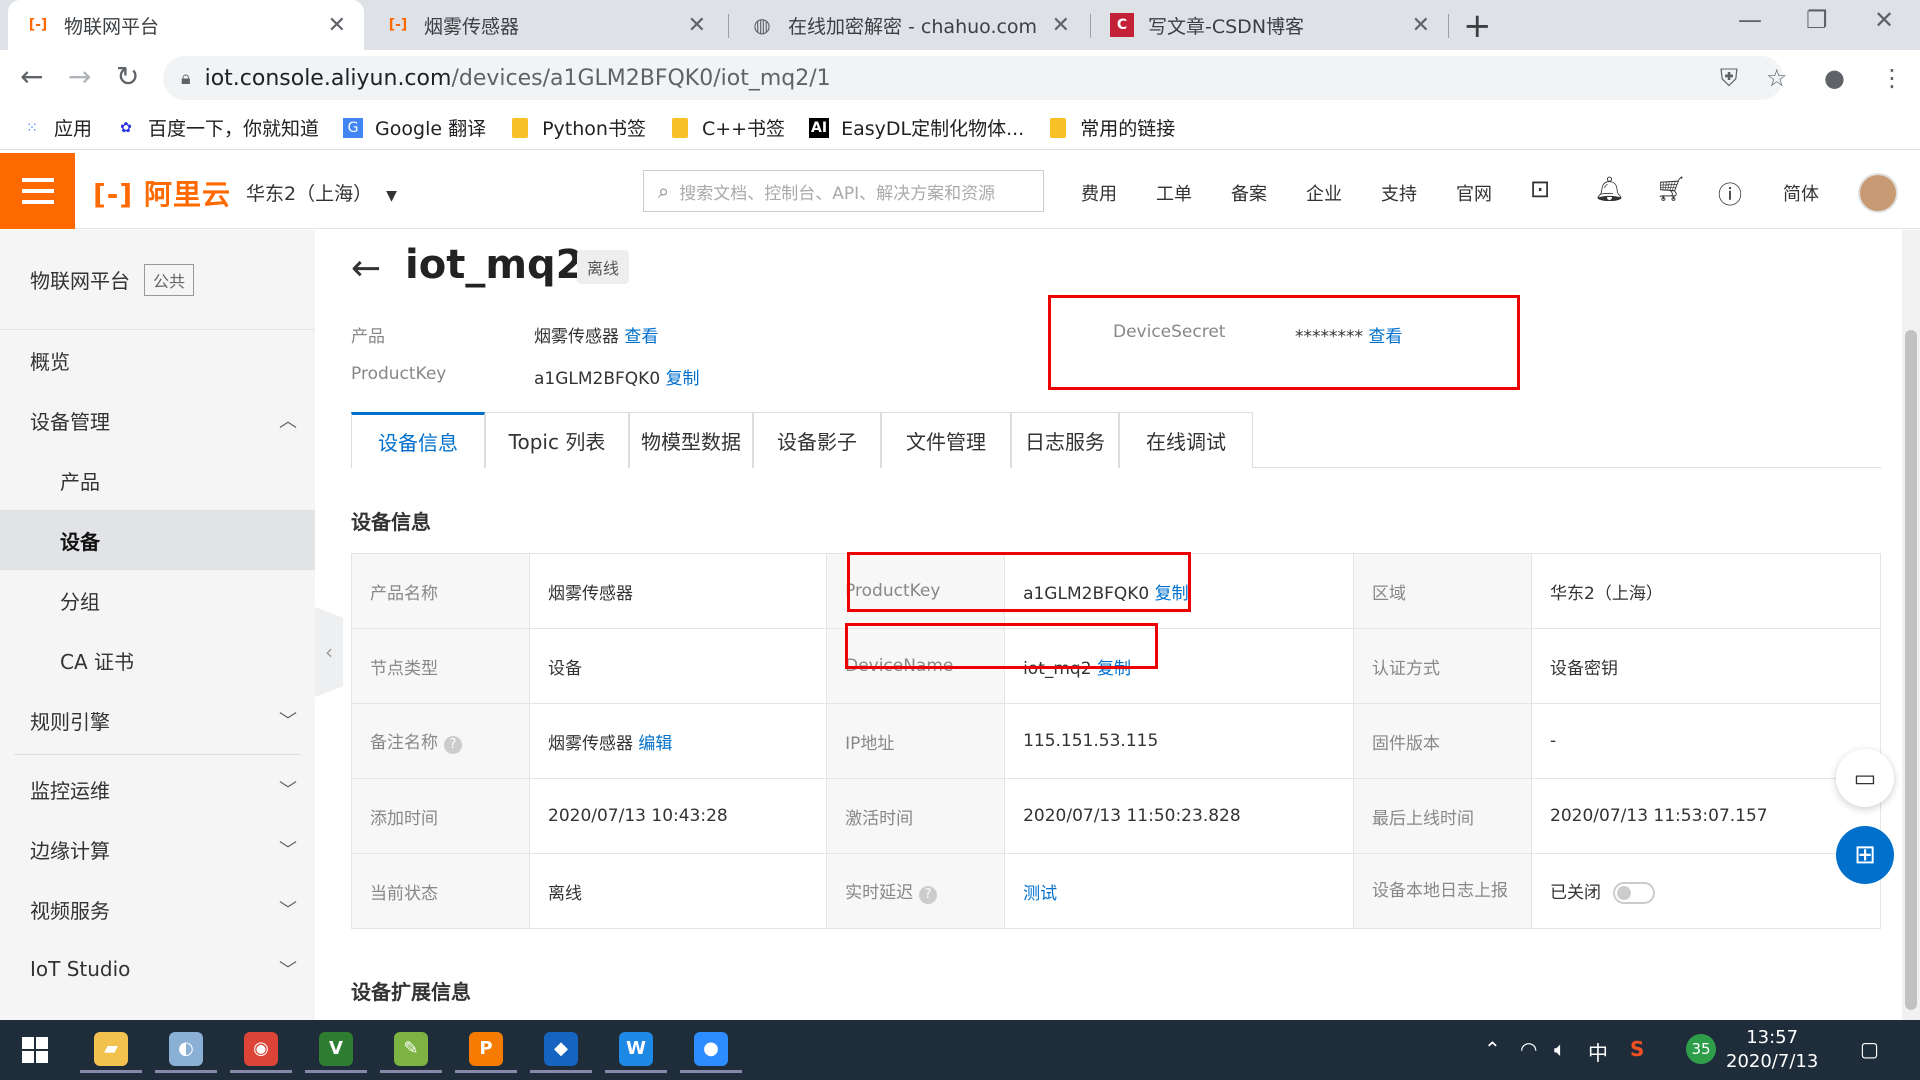  Describe the element at coordinates (418, 440) in the screenshot. I see `device-tab: 设备信息` at that location.